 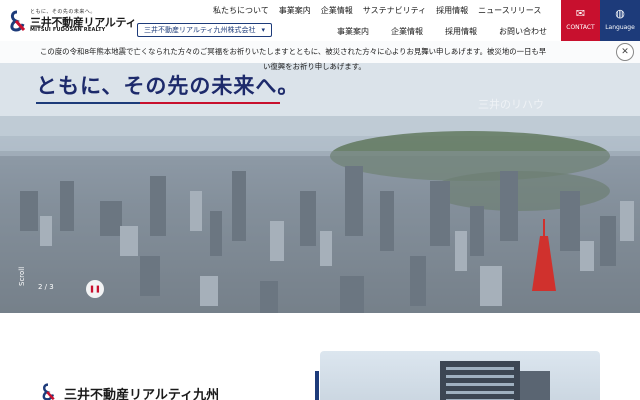 I want to click on brand-name-en: MITSUI FUDOSAN REALTY, so click(x=68, y=30).